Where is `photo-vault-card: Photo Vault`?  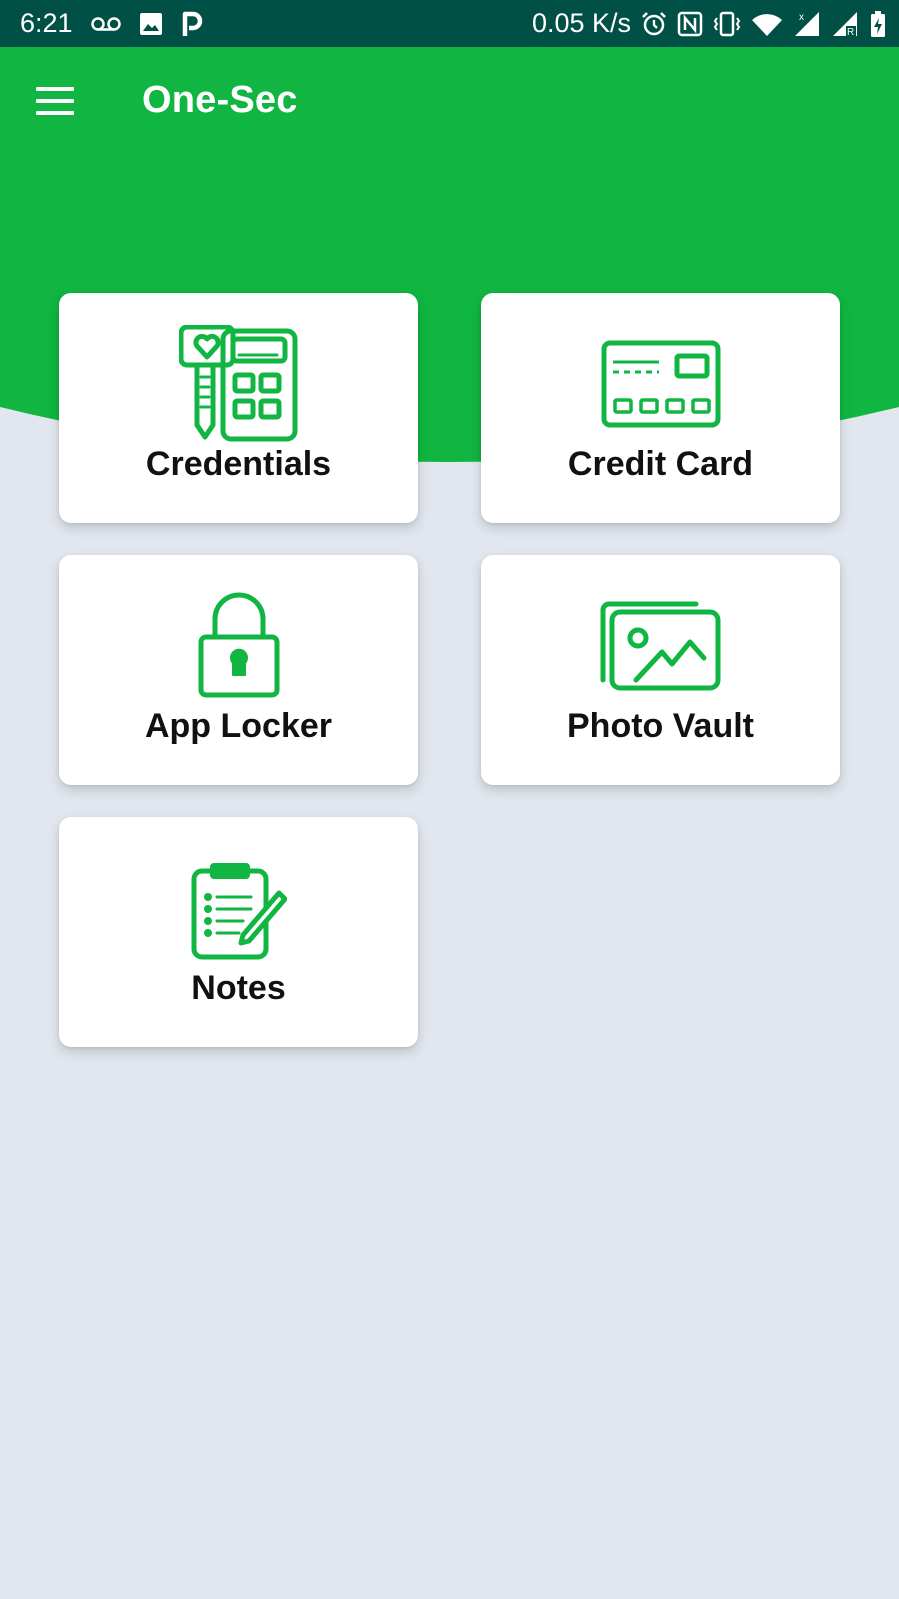
photo-vault-card: Photo Vault is located at coordinates (660, 670).